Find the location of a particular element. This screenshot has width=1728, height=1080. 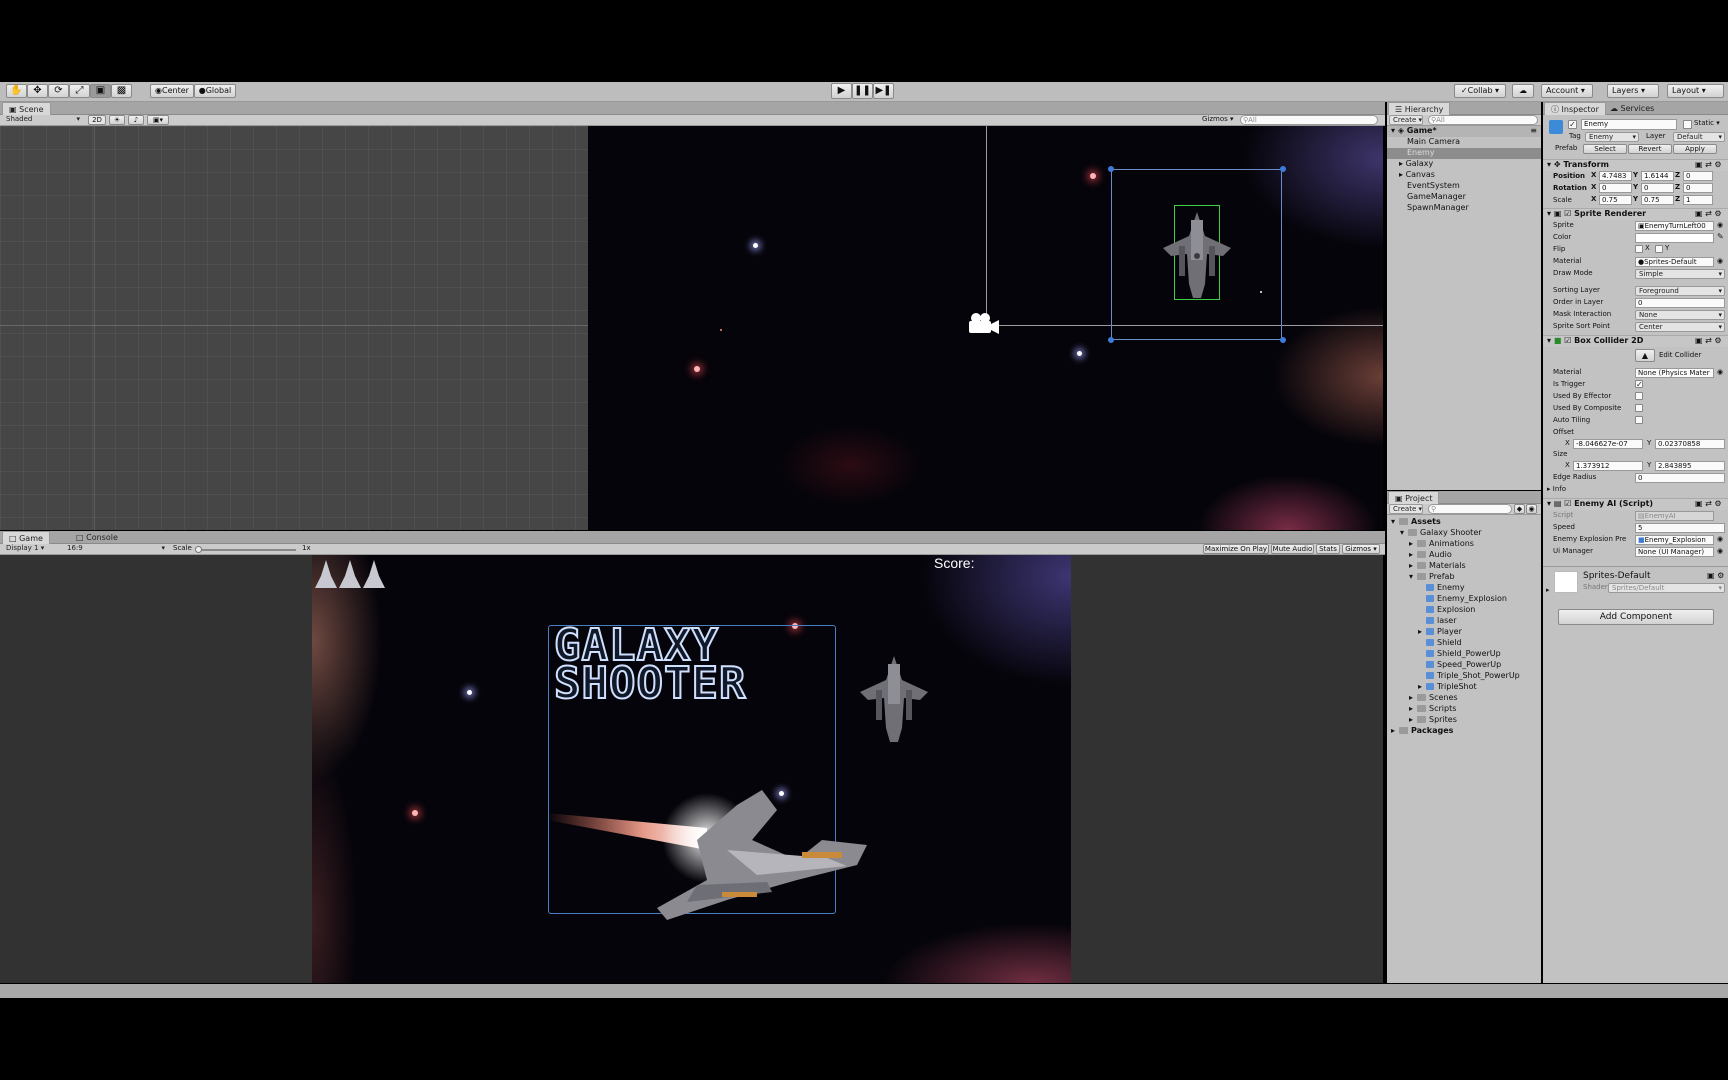

scale-tool-button: ⤢ is located at coordinates (79, 91).